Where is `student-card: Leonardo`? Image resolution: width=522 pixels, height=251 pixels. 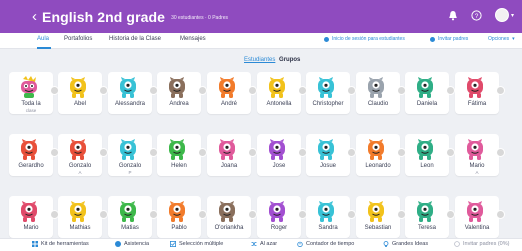 student-card: Leonardo is located at coordinates (381, 155).